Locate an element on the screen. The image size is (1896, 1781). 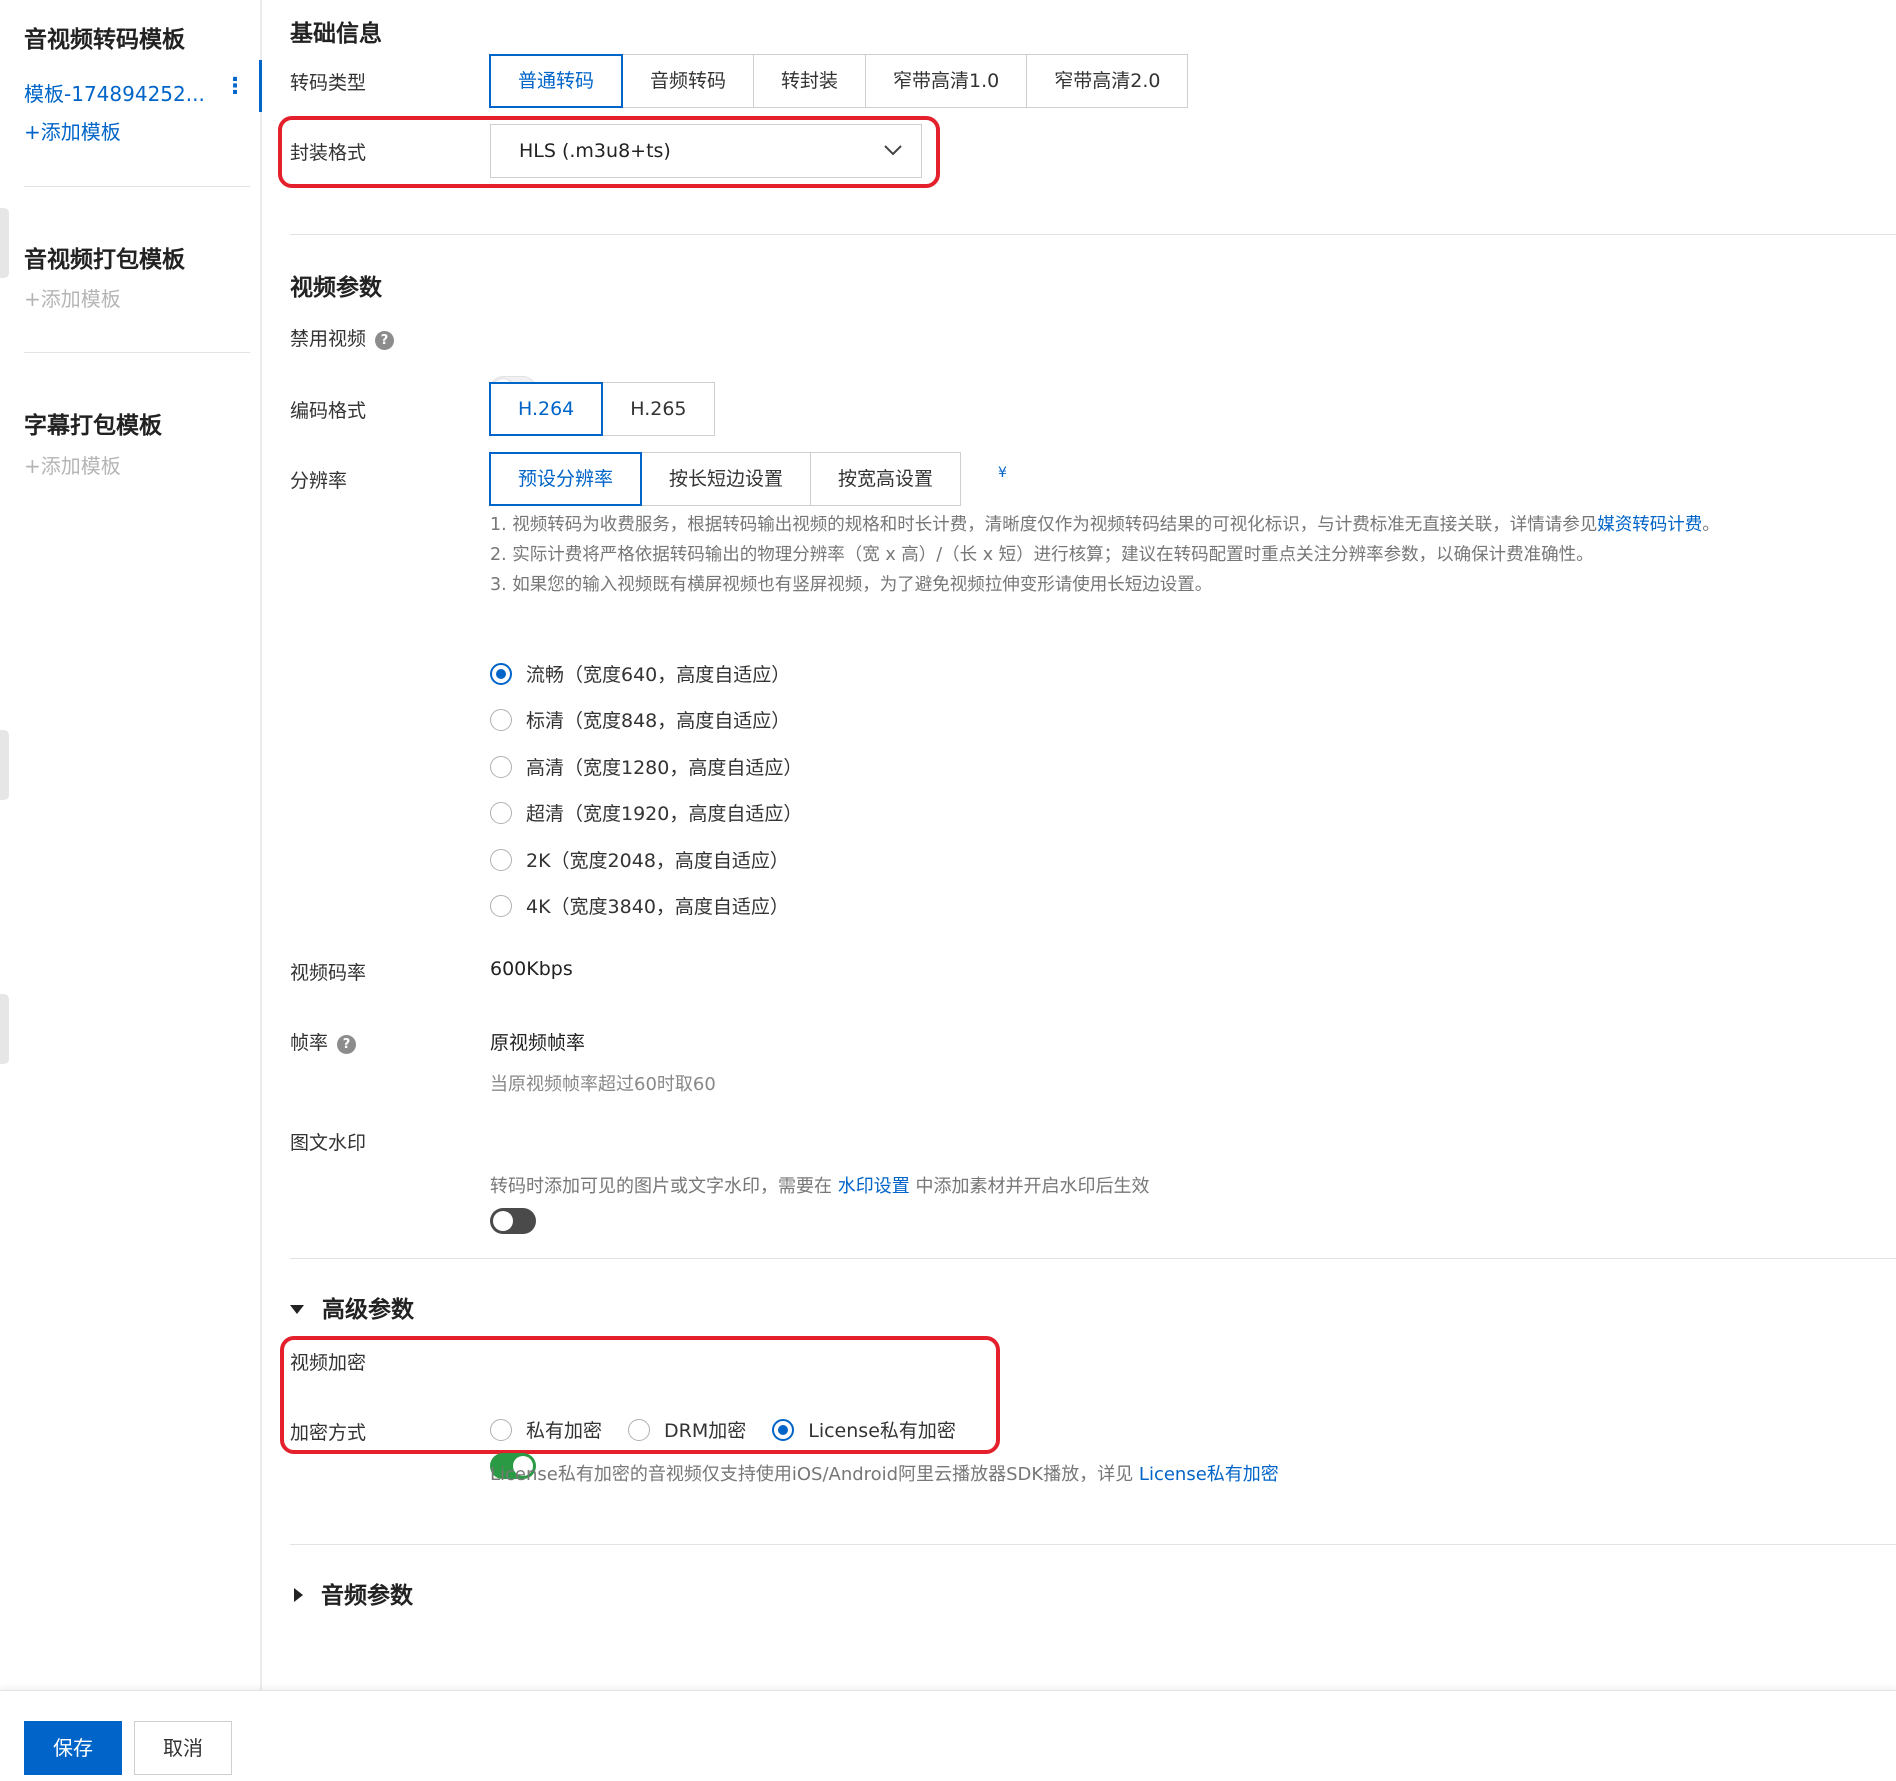
preset-option: 超清（宽度1920，高度自适应） is located at coordinates (646, 812).